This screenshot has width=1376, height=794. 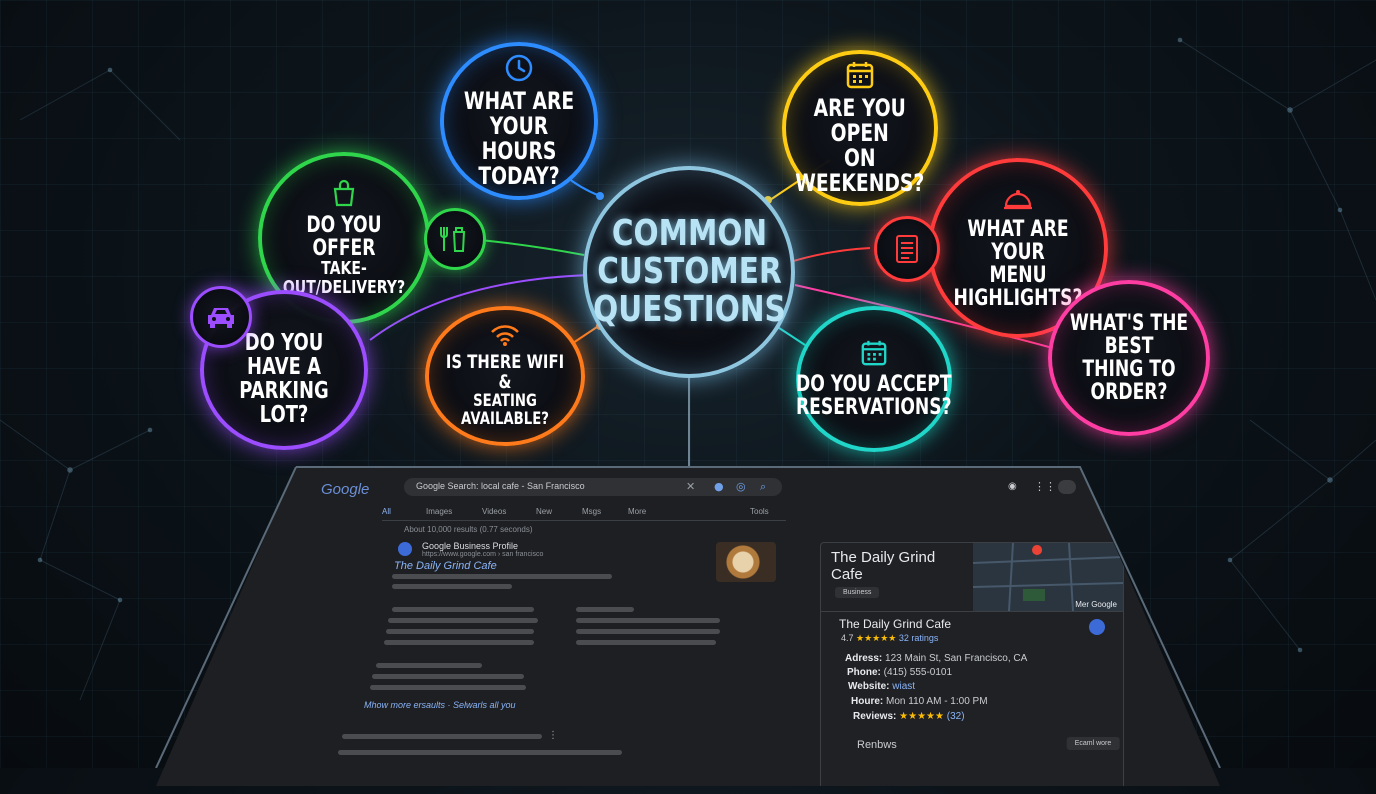 What do you see at coordinates (874, 379) in the screenshot?
I see `bubble-reservations: Do you accept reservations?` at bounding box center [874, 379].